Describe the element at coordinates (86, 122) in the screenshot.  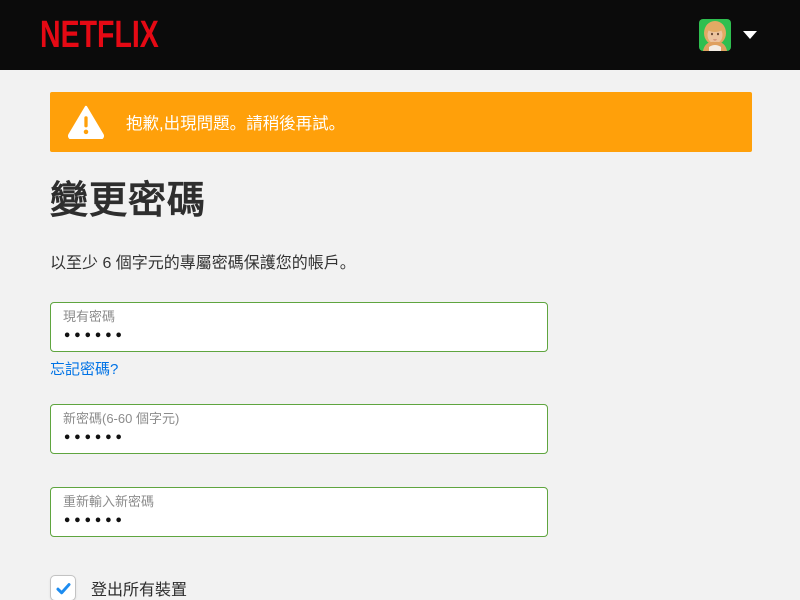
I see `warning-icon` at that location.